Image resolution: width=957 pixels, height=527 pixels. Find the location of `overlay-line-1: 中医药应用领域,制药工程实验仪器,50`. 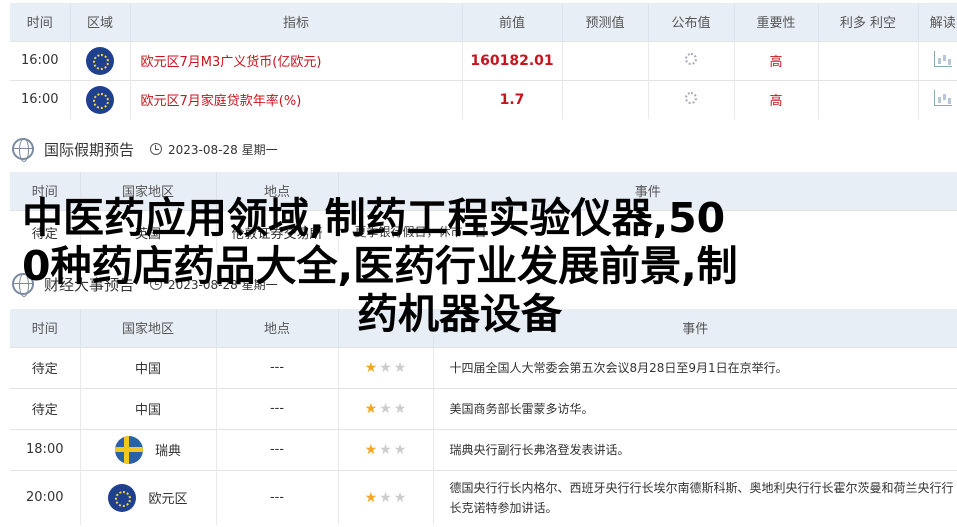

overlay-line-1: 中医药应用领域,制药工程实验仪器,50 is located at coordinates (374, 218).